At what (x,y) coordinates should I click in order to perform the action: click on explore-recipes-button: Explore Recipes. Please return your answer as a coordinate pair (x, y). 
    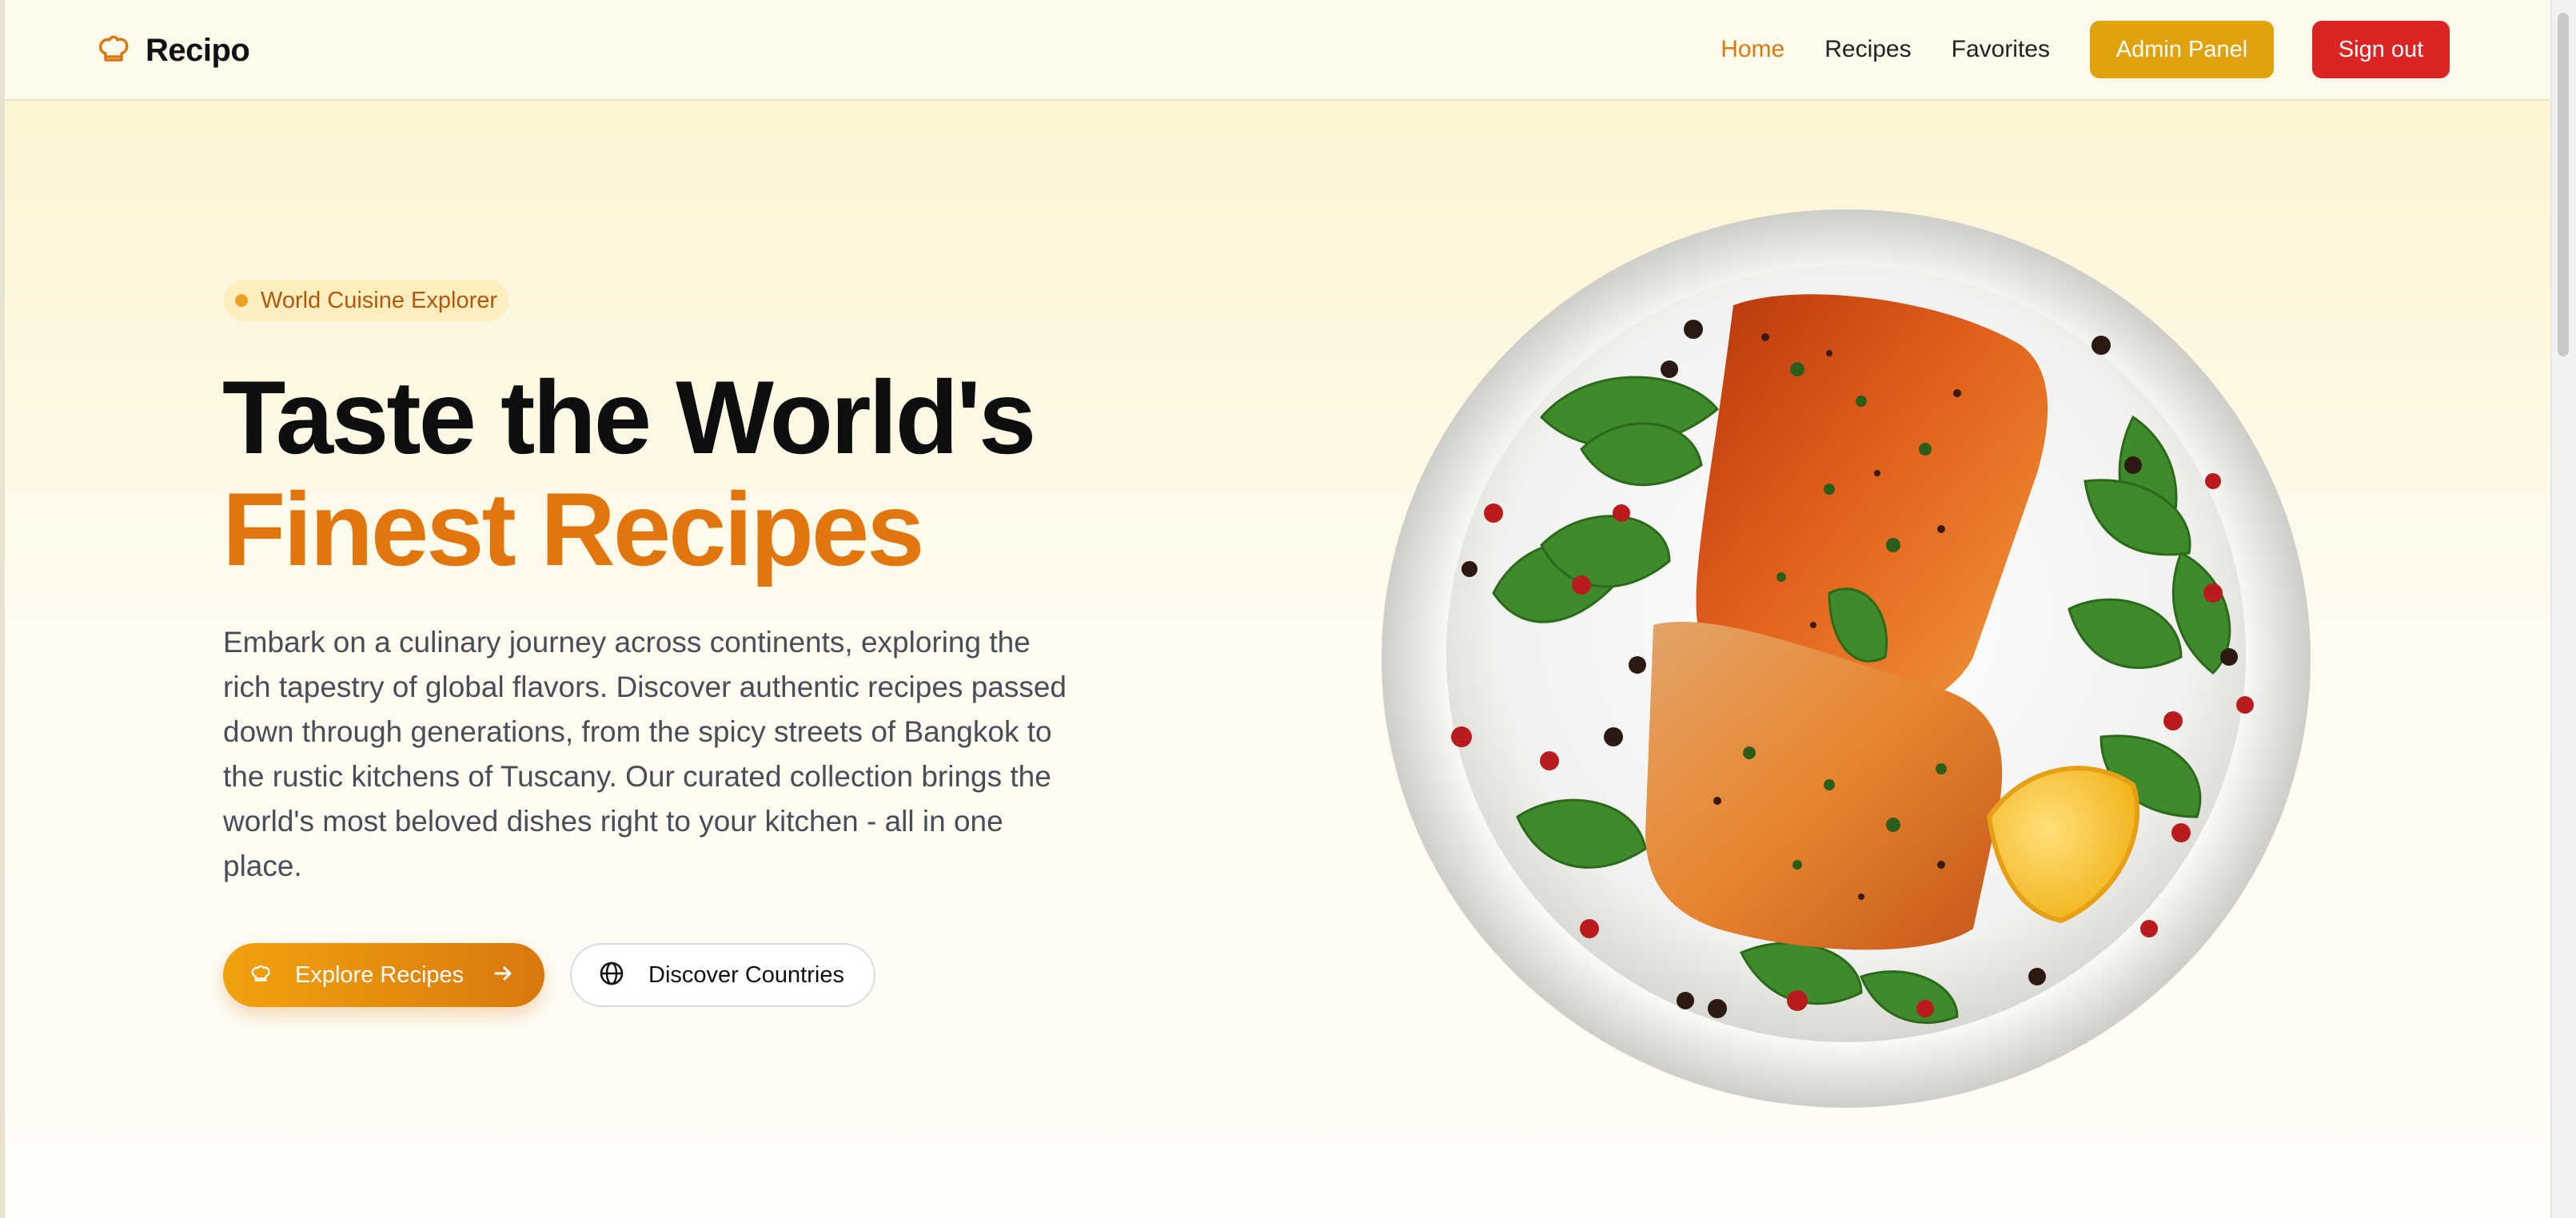
    Looking at the image, I should click on (384, 975).